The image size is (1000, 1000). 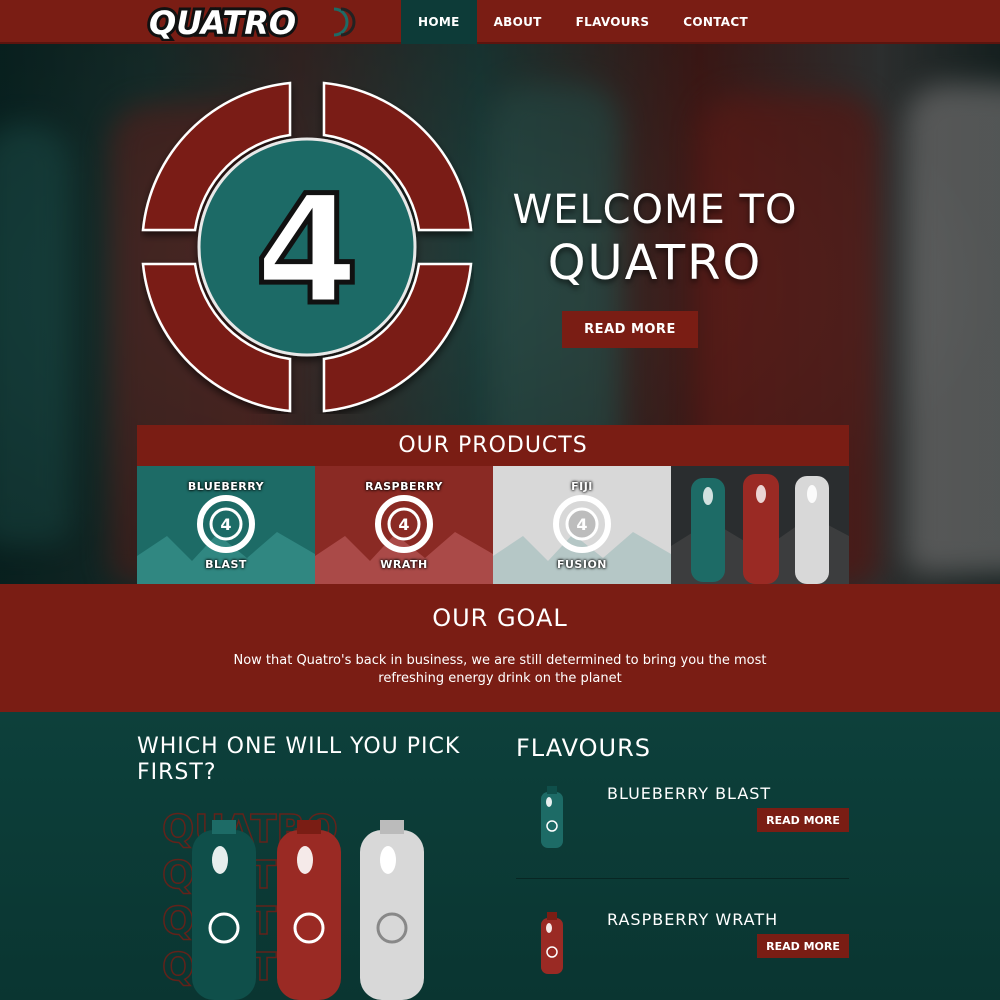 I want to click on product-tile-blueberry: 4 BLUEBERRY BLAST, so click(x=226, y=525).